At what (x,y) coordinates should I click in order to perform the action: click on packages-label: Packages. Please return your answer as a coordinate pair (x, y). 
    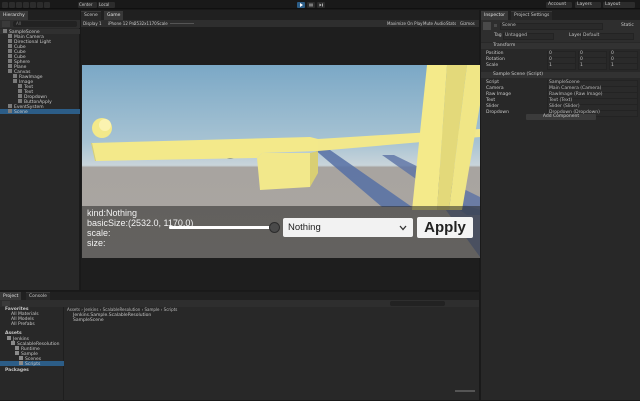
    Looking at the image, I should click on (17, 370).